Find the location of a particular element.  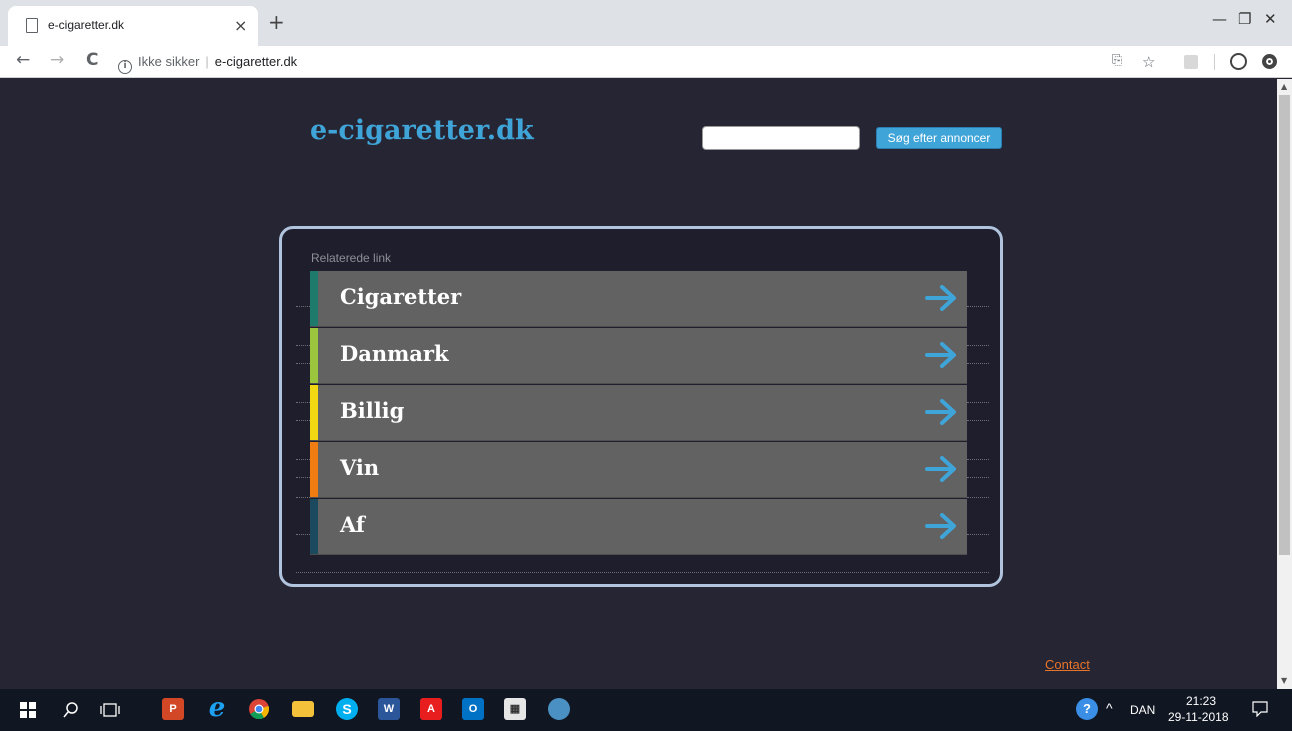

windows-start-icon is located at coordinates (28, 710).